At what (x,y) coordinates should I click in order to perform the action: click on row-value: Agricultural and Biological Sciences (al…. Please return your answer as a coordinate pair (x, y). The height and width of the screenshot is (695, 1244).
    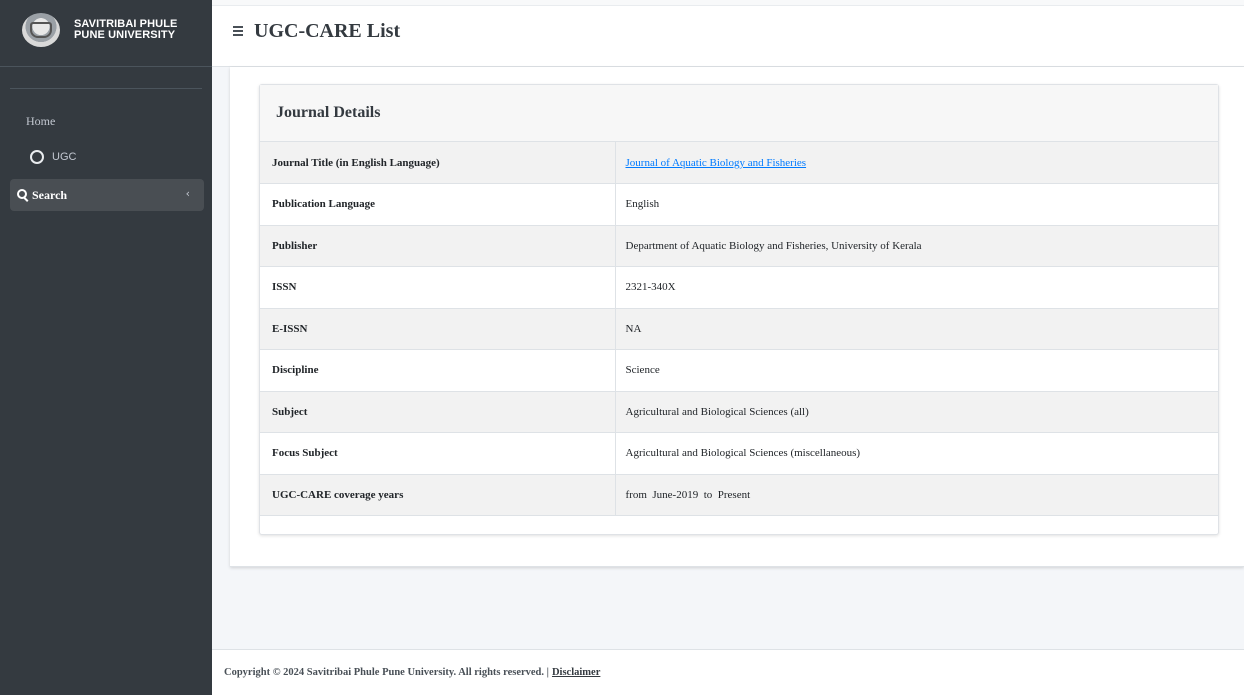
    Looking at the image, I should click on (916, 412).